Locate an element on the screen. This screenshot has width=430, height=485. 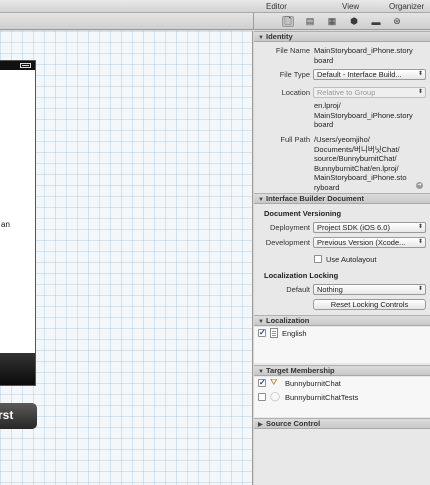
view-label: View is located at coordinates (351, 6).